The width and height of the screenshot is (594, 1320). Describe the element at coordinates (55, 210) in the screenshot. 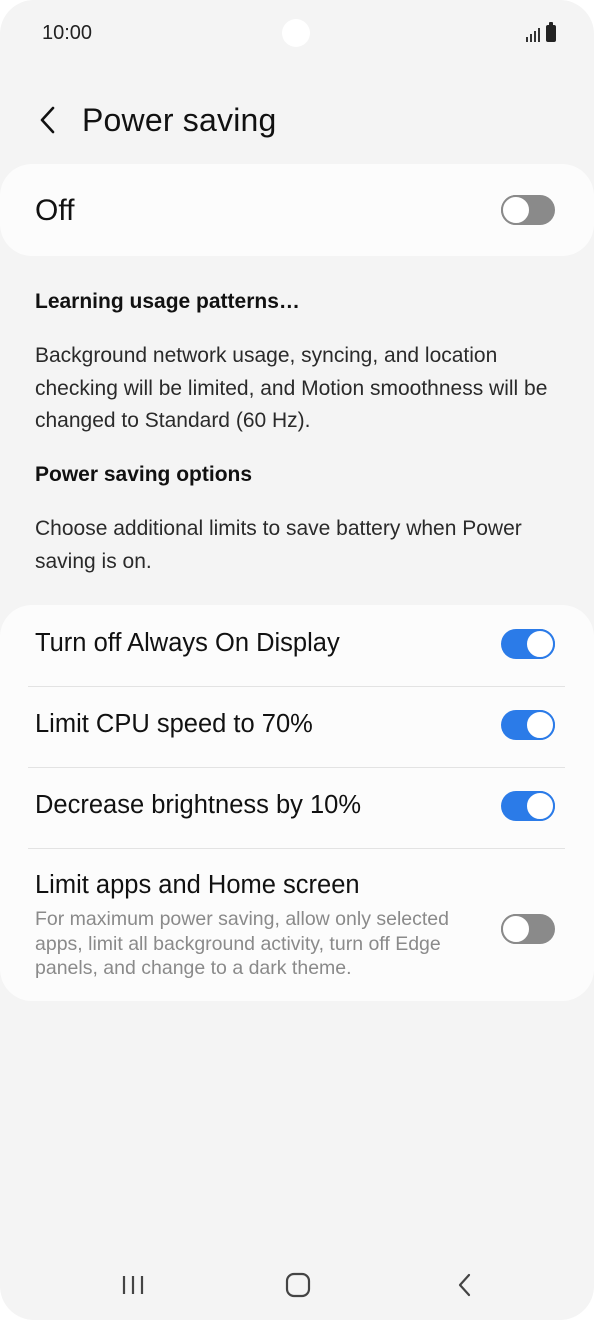

I see `master-switch-label: Off` at that location.